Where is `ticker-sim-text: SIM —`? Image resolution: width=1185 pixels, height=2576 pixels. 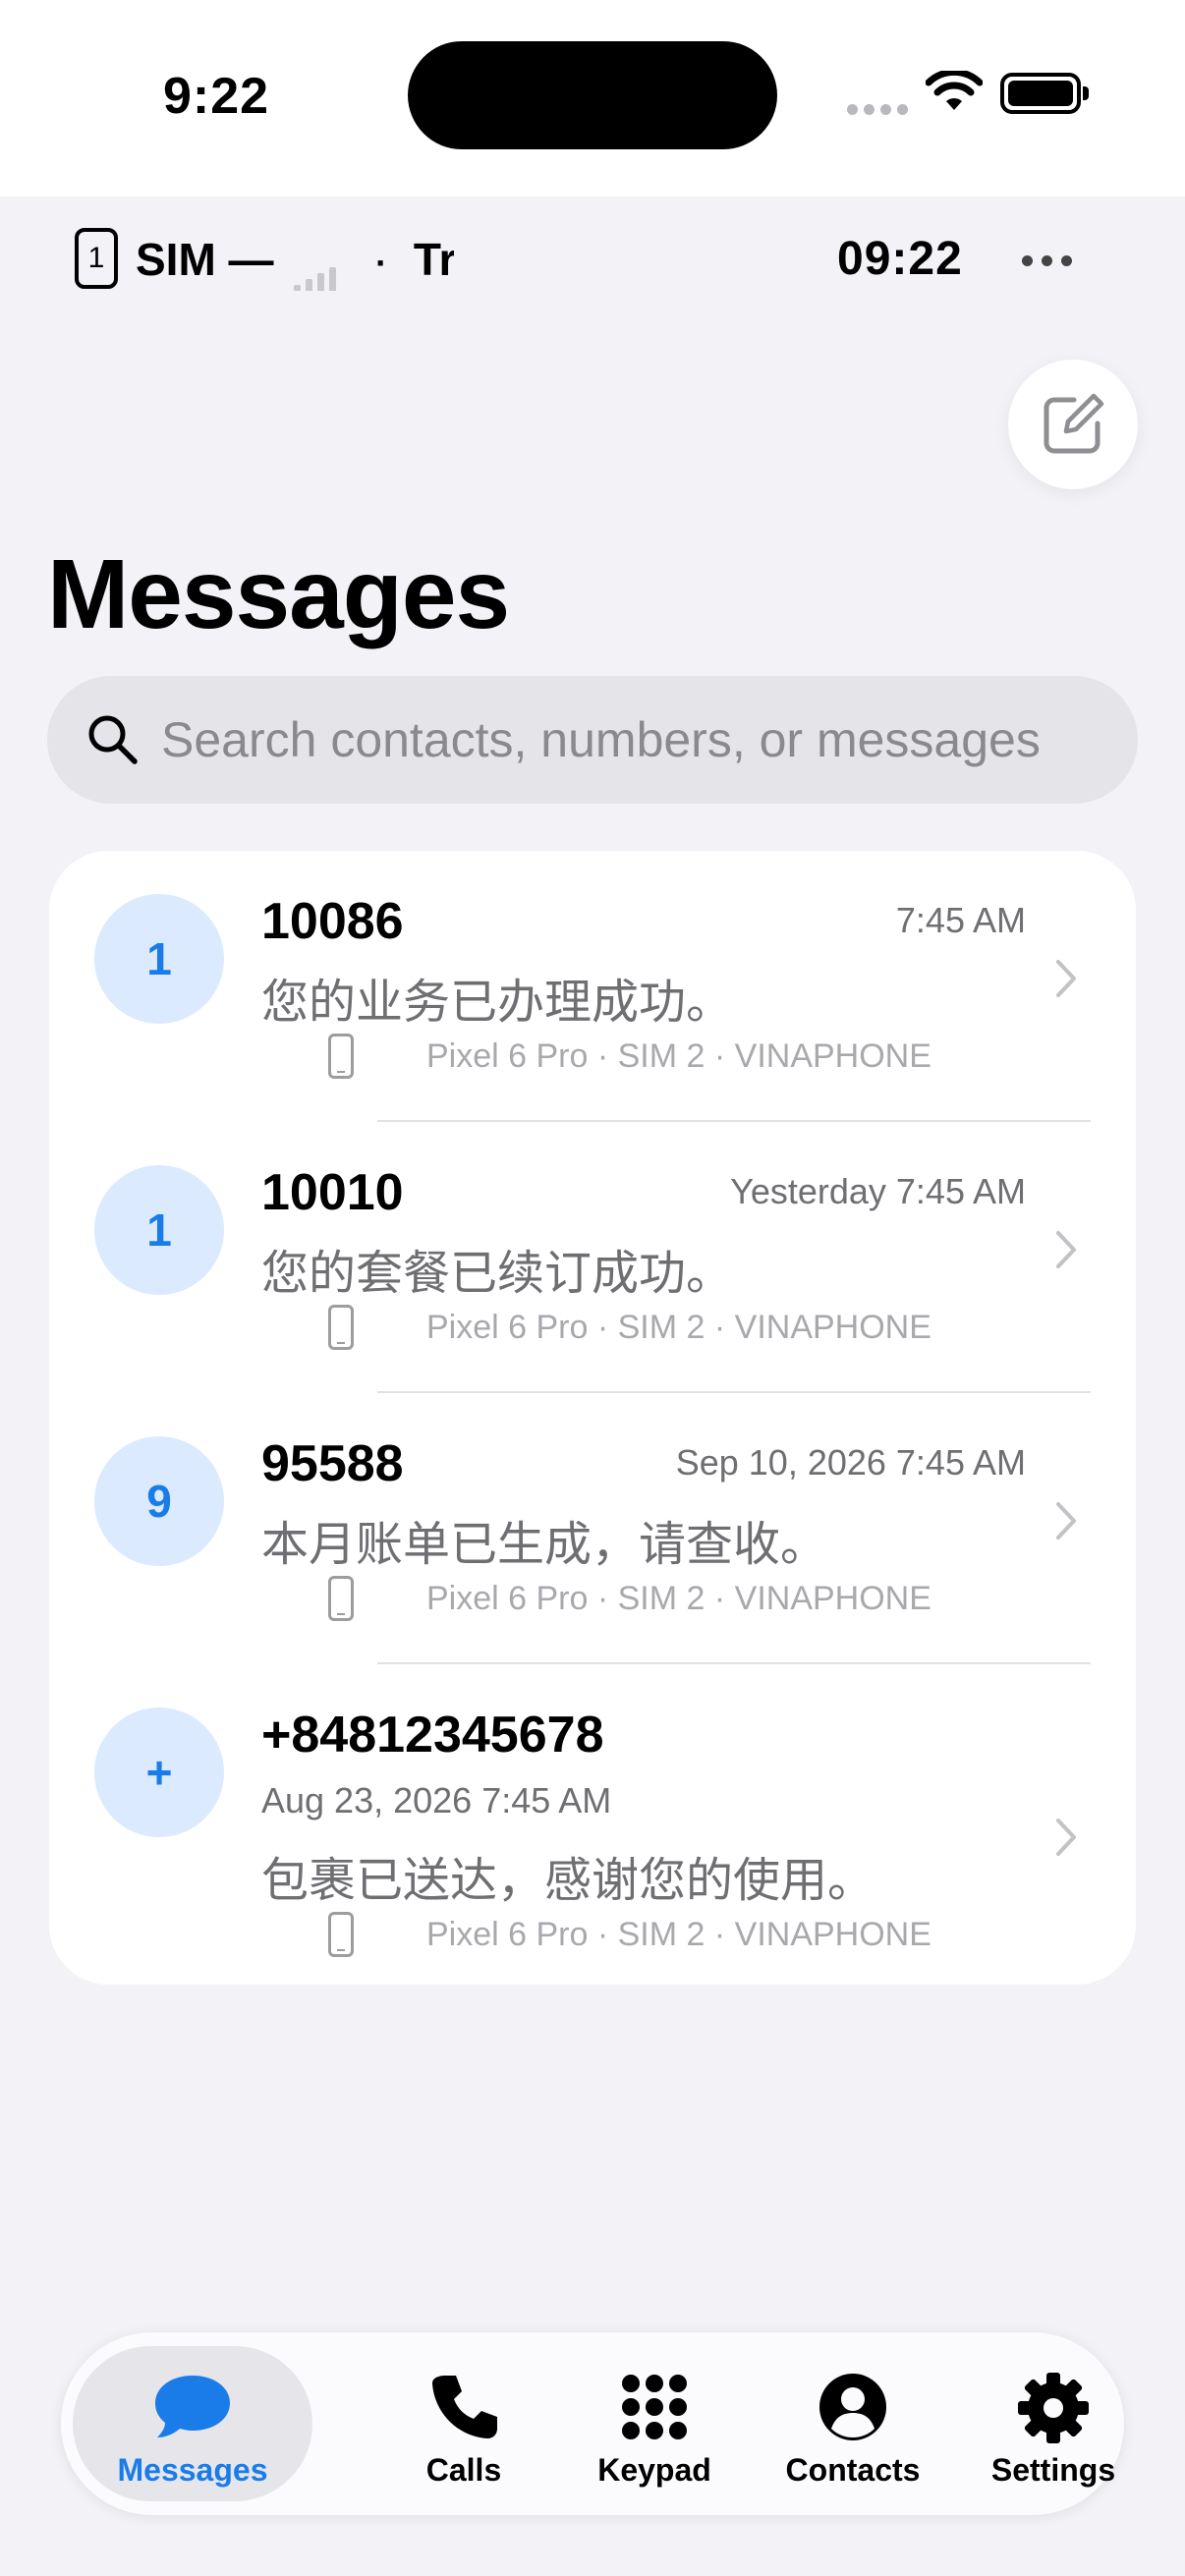 ticker-sim-text: SIM — is located at coordinates (205, 259).